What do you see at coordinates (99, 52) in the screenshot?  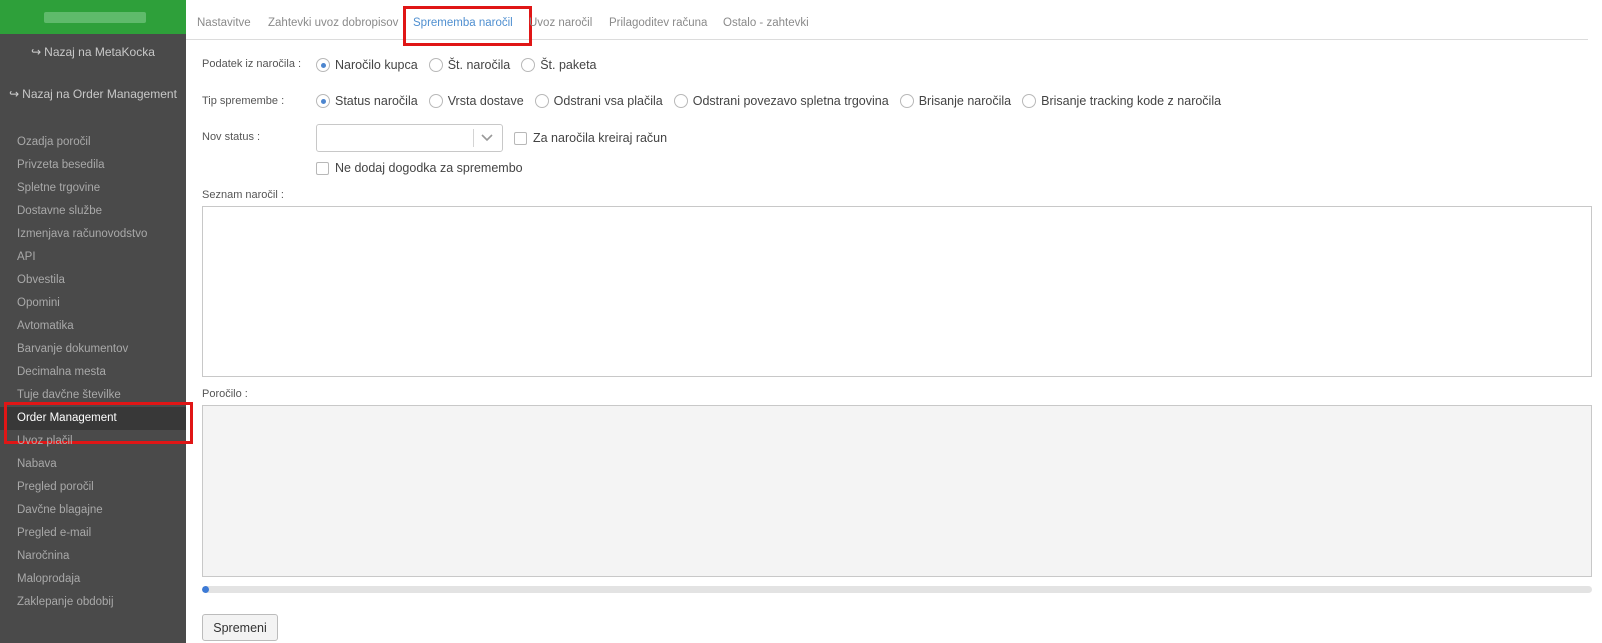 I see `back-to-metakocka-label: Nazaj na MetaKocka` at bounding box center [99, 52].